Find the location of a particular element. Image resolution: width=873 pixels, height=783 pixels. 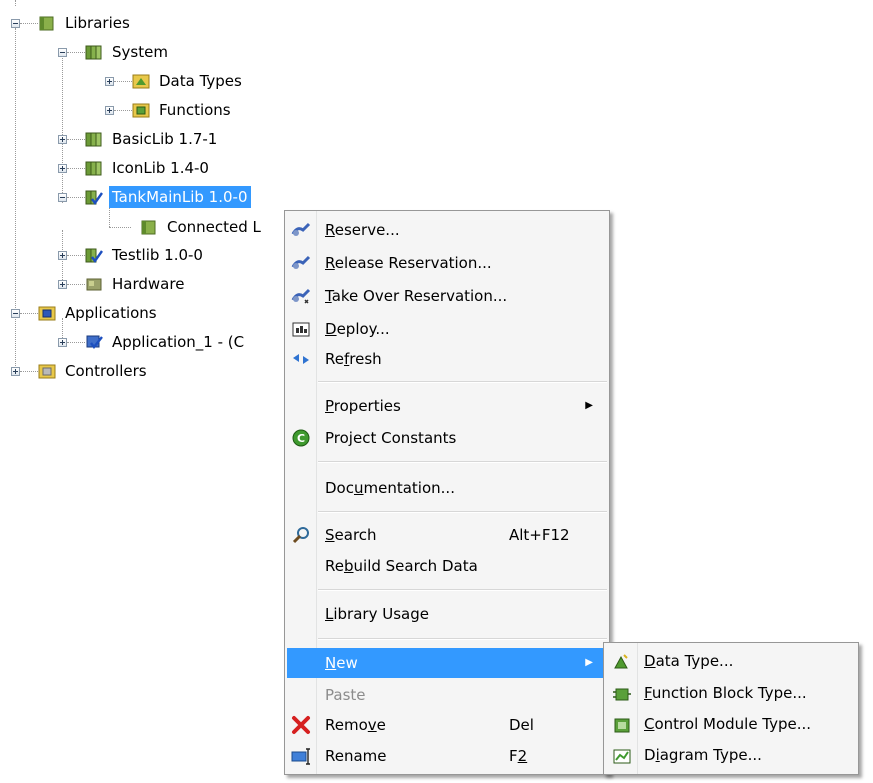

tree-node-hardware: Hardware is located at coordinates (136, 284).